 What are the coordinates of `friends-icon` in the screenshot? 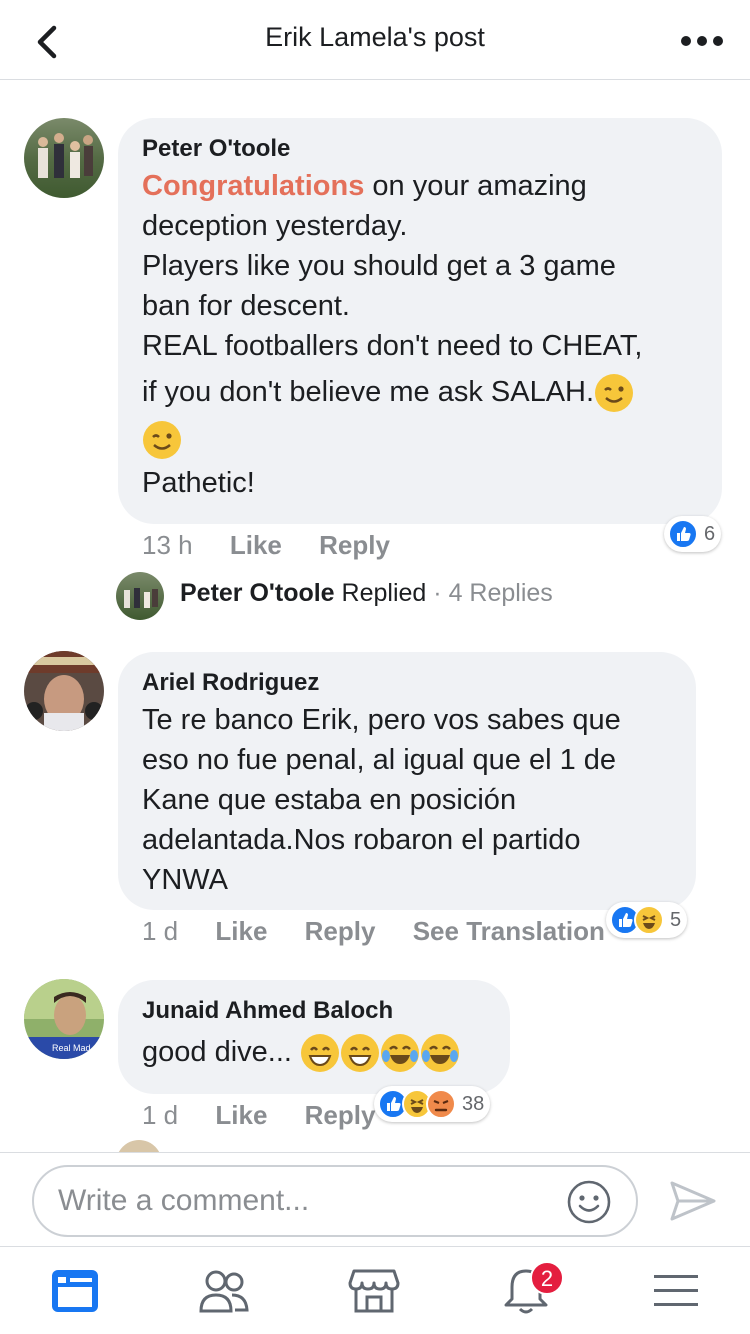 It's located at (224, 1291).